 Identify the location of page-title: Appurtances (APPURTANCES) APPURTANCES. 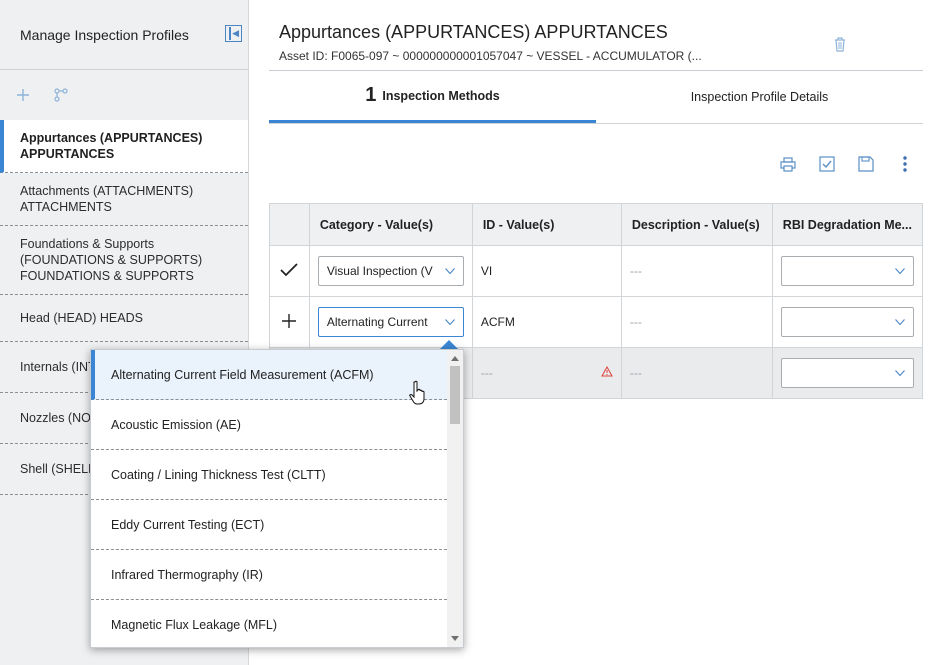
(473, 32).